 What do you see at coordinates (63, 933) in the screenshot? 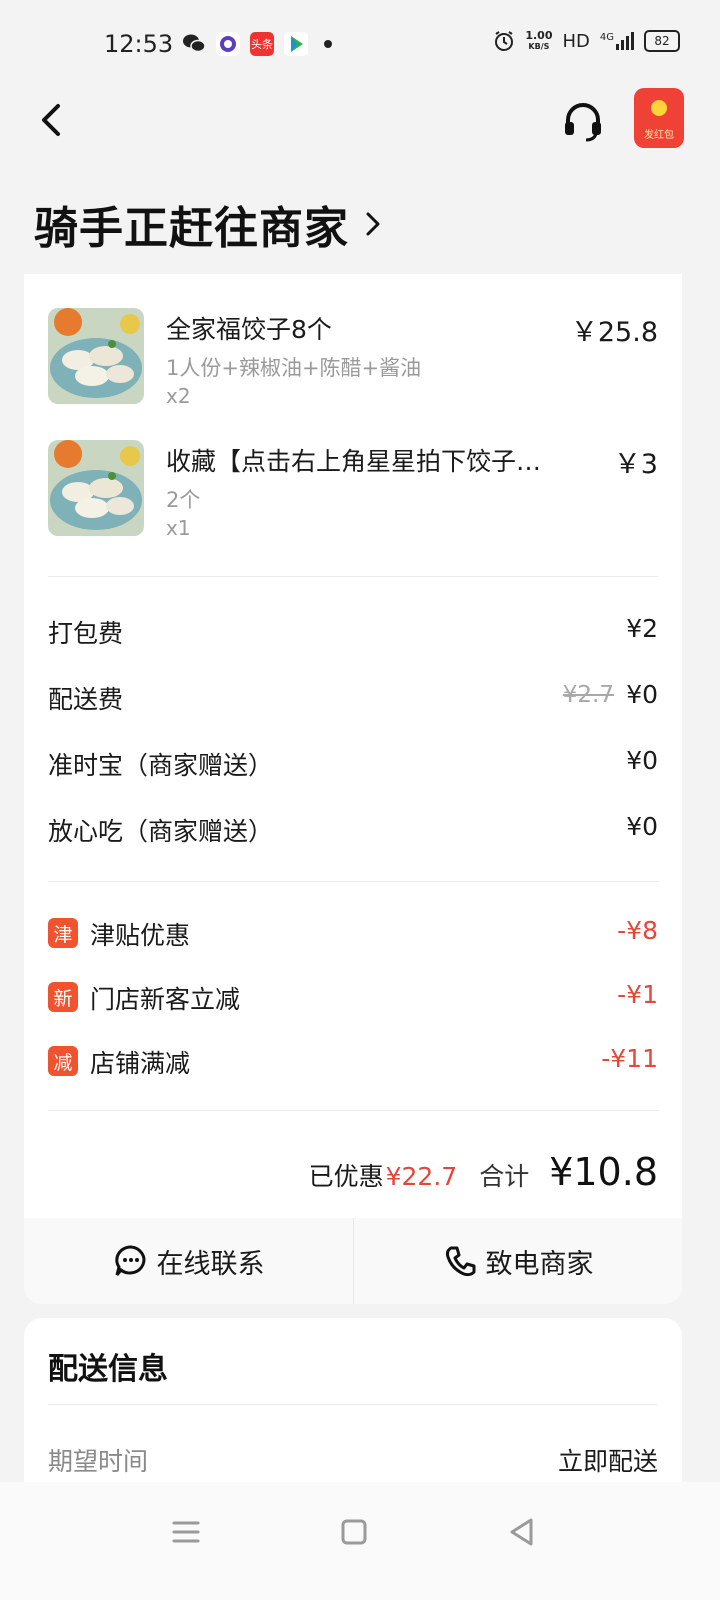
I see `discount-badge: 津` at bounding box center [63, 933].